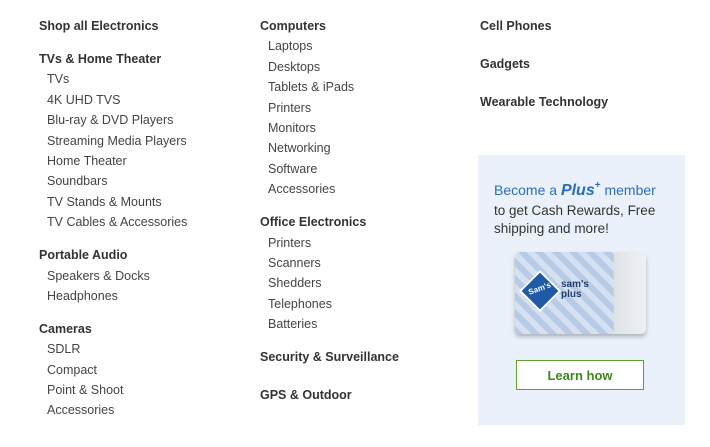  I want to click on nav-group-security: Security & Surveillance, so click(365, 357).